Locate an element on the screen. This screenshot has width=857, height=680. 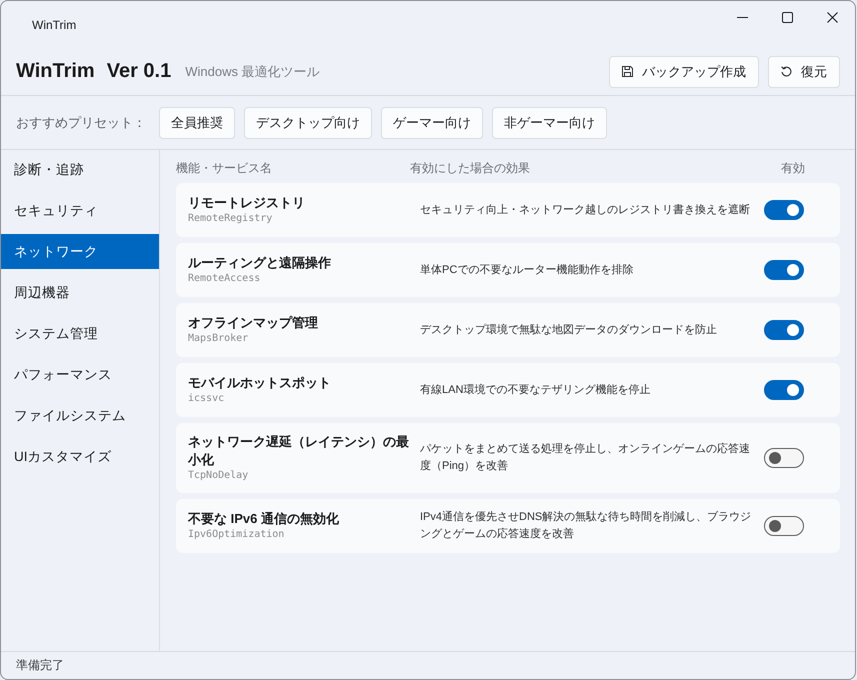
sidebar-item: セキュリティ is located at coordinates (80, 210).